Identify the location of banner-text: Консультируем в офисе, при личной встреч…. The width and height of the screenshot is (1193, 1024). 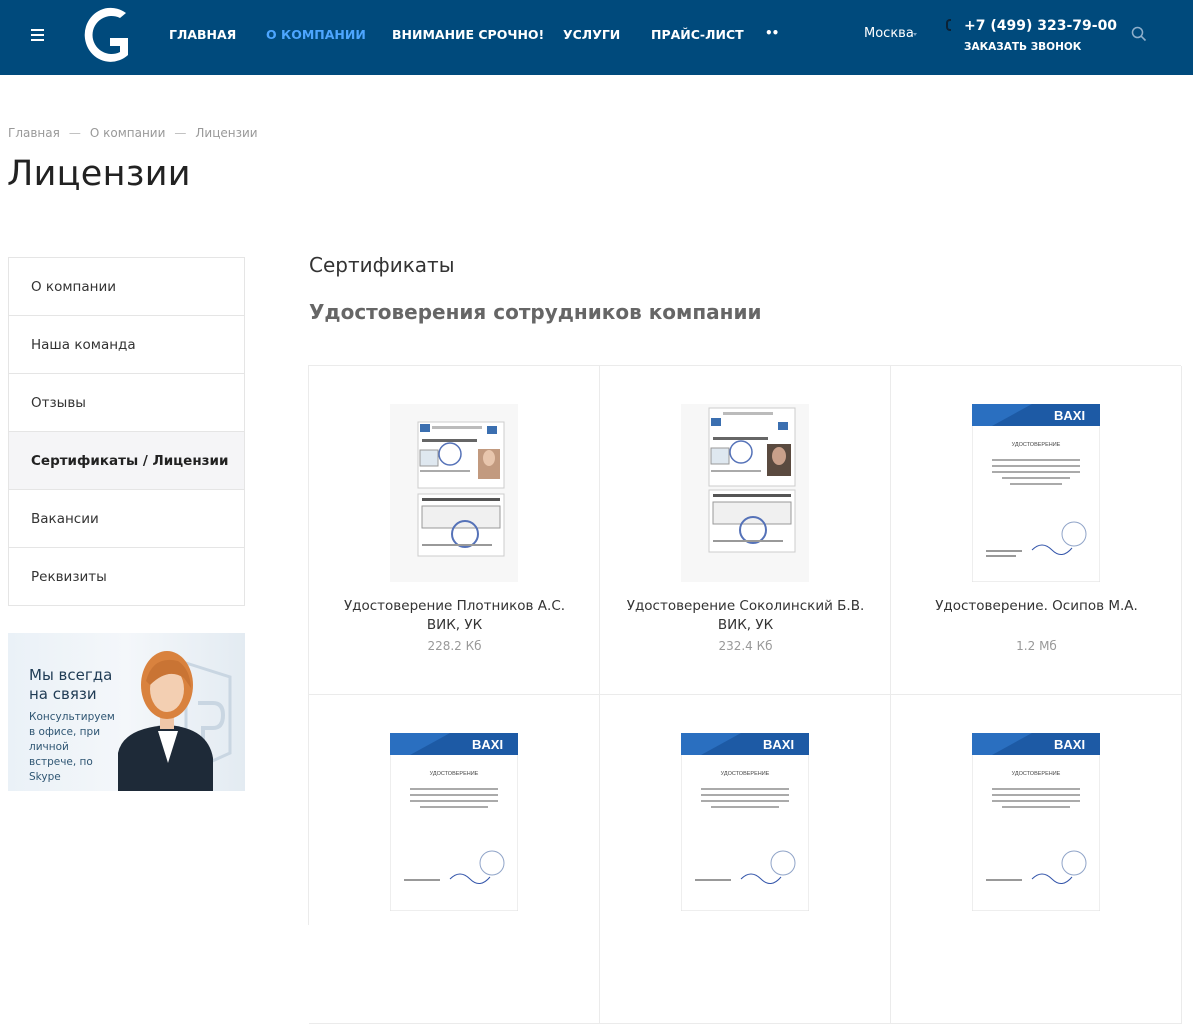
(72, 747).